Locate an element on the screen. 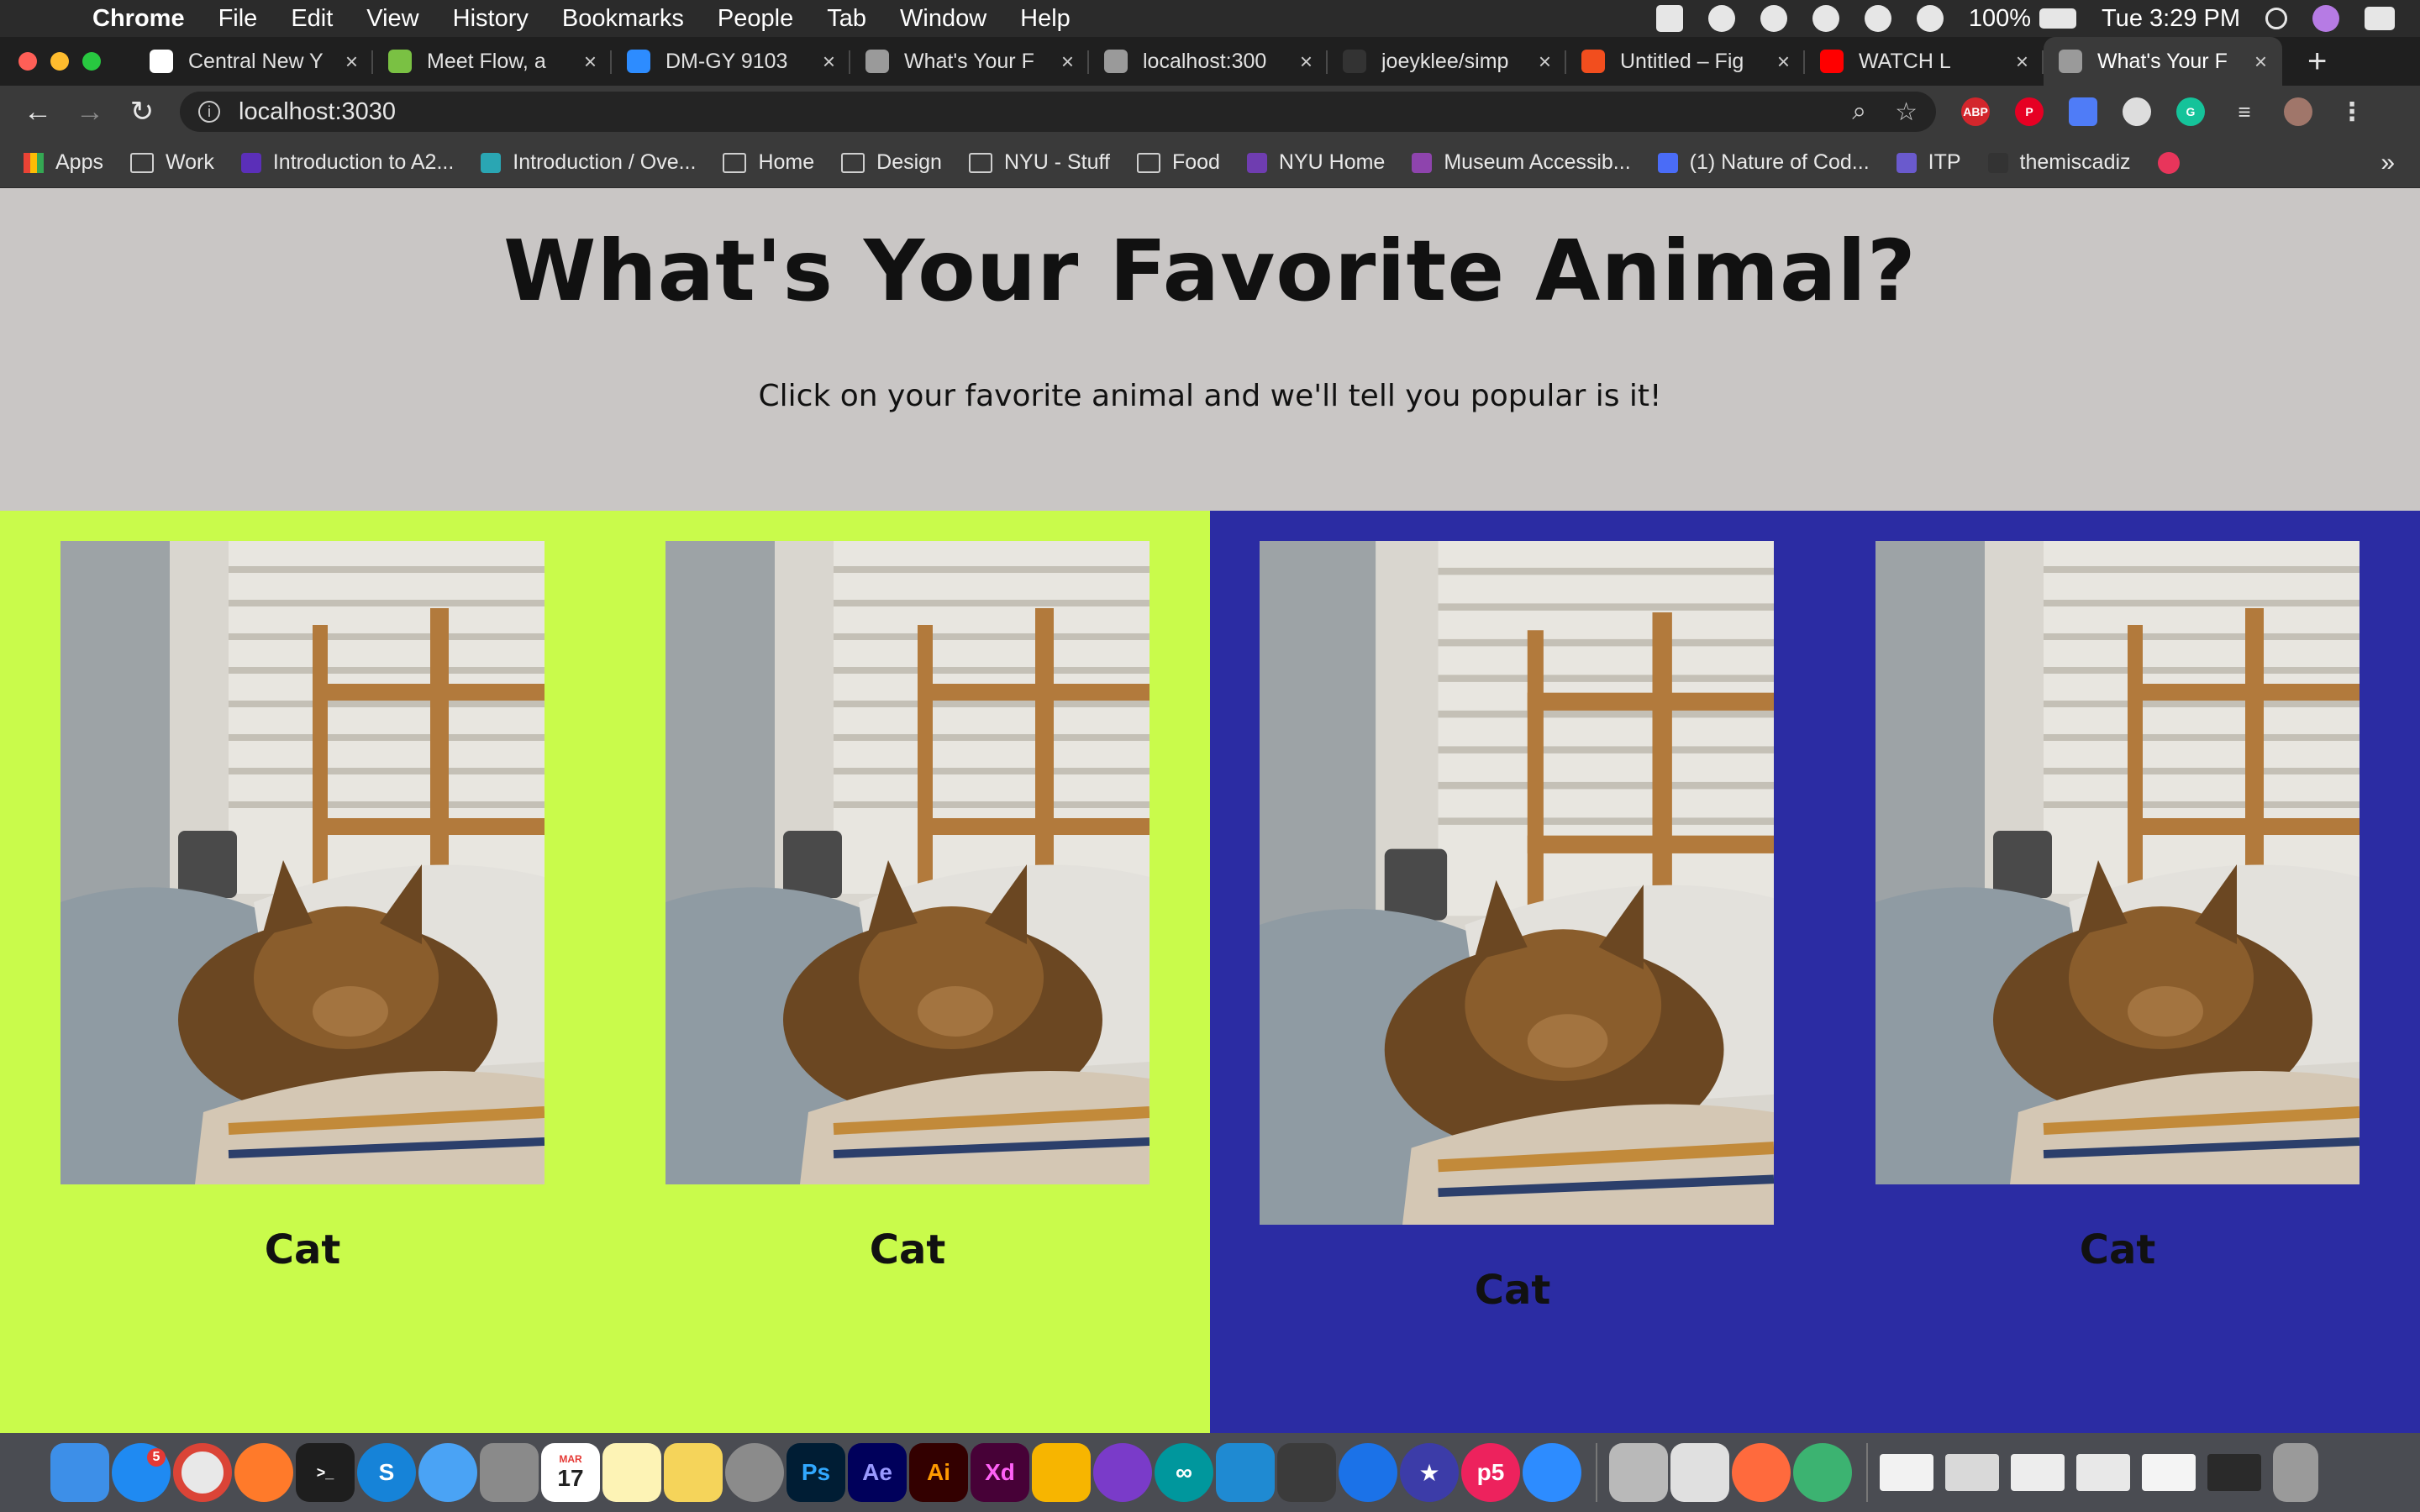  vscode-icon is located at coordinates (1245, 1472).